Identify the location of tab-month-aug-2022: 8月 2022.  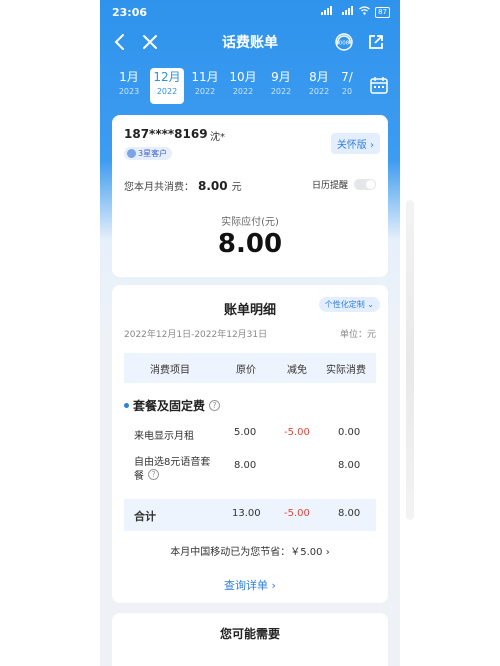
(319, 86).